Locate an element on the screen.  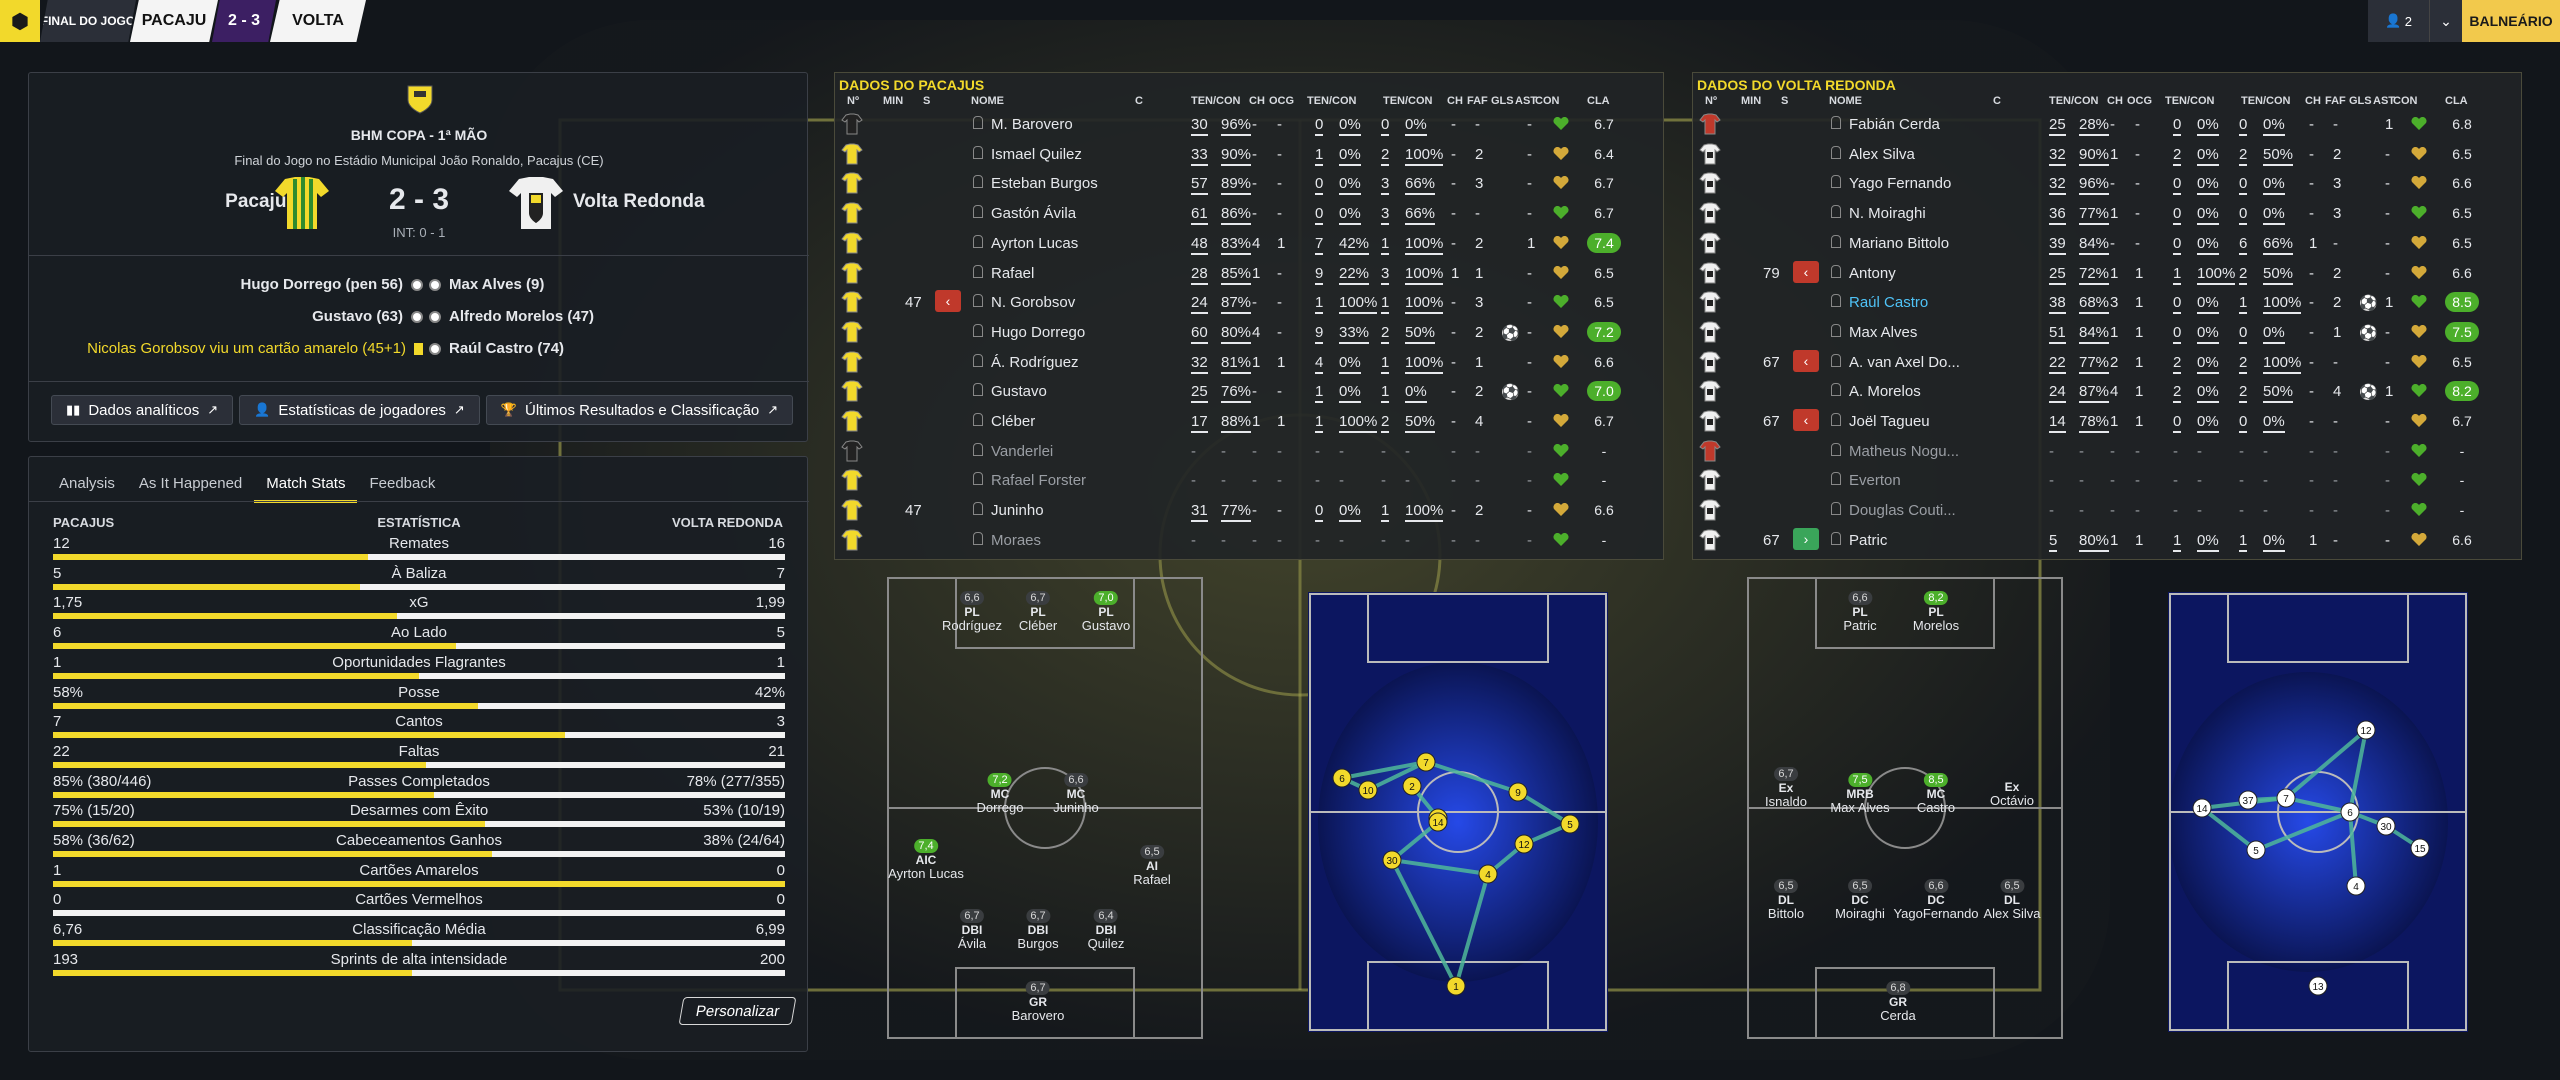
player-row: Esteban Burgos 57 89% - -0 0% 3 66% -3-6.7 is located at coordinates (1242, 183).